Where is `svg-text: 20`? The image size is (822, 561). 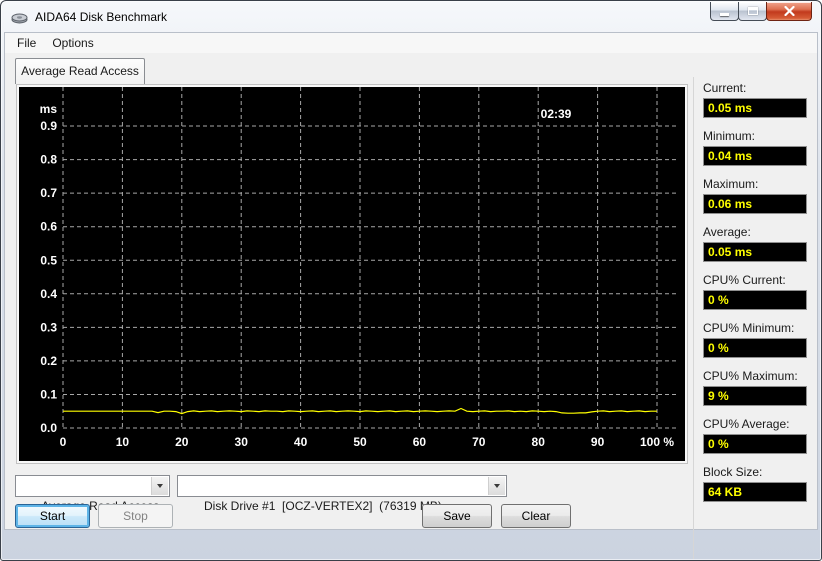
svg-text: 20 is located at coordinates (182, 442).